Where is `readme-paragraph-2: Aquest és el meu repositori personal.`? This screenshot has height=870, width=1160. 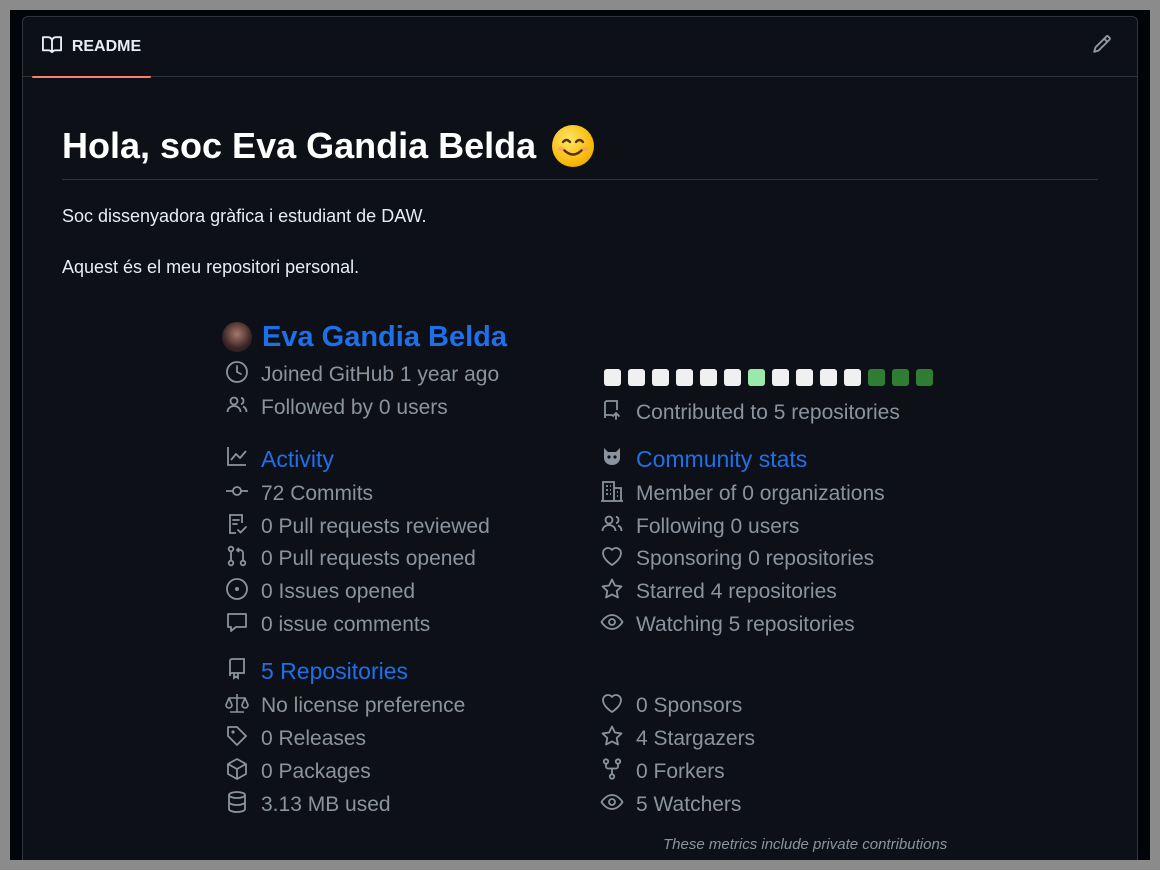 readme-paragraph-2: Aquest és el meu repositori personal. is located at coordinates (211, 267).